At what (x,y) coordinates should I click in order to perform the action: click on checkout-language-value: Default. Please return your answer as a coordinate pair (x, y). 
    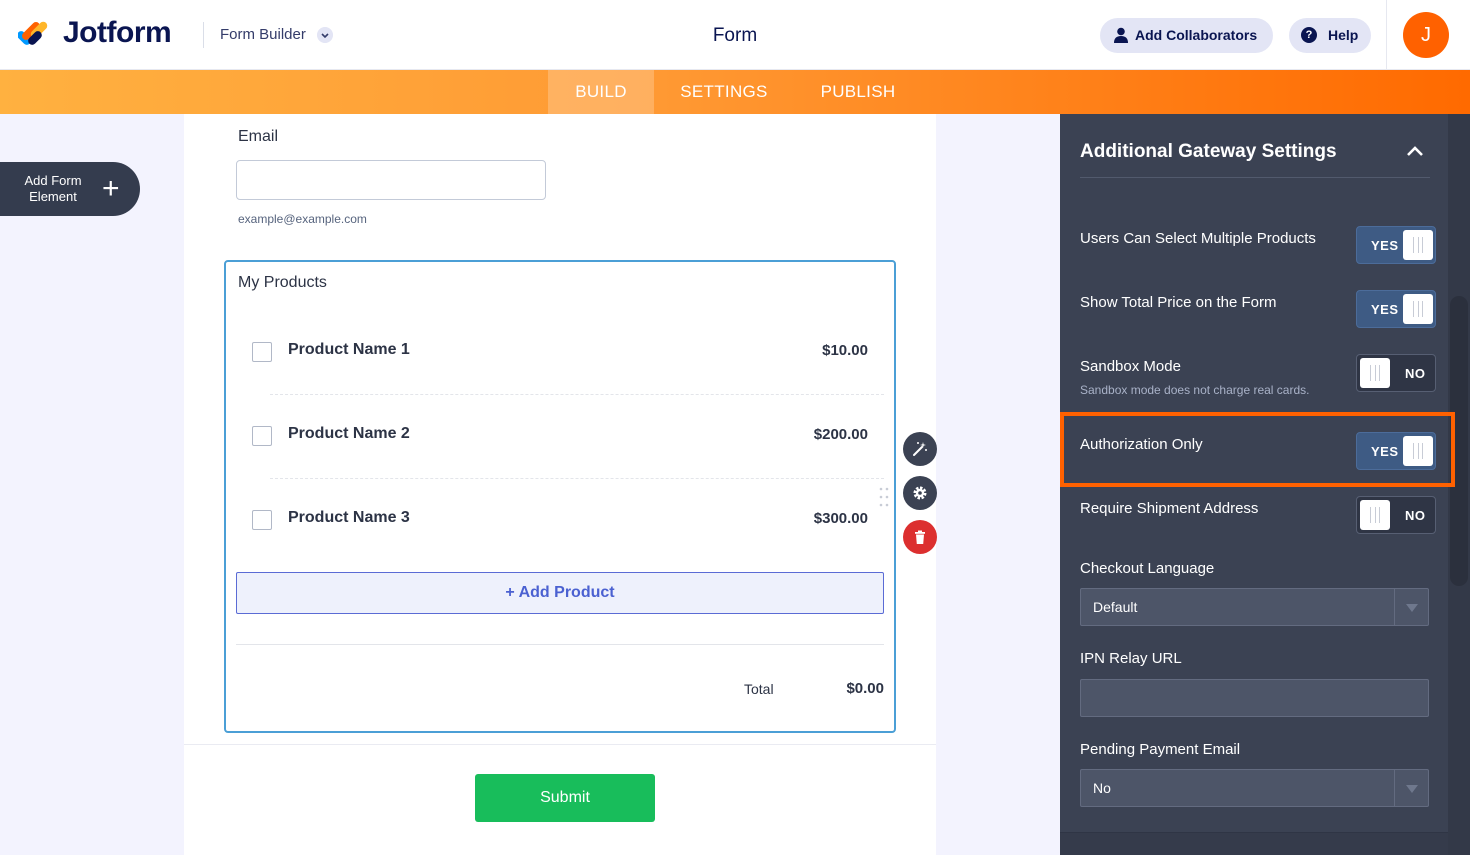
    Looking at the image, I should click on (1115, 607).